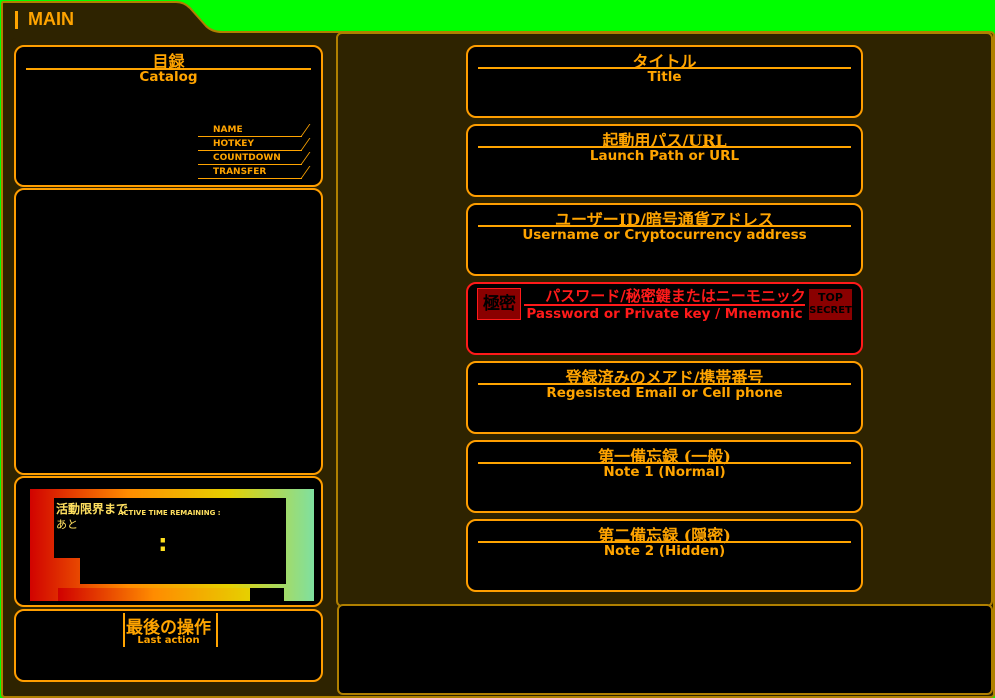 The image size is (995, 698). What do you see at coordinates (168, 640) in the screenshot?
I see `last-action-subtitle: Last action` at bounding box center [168, 640].